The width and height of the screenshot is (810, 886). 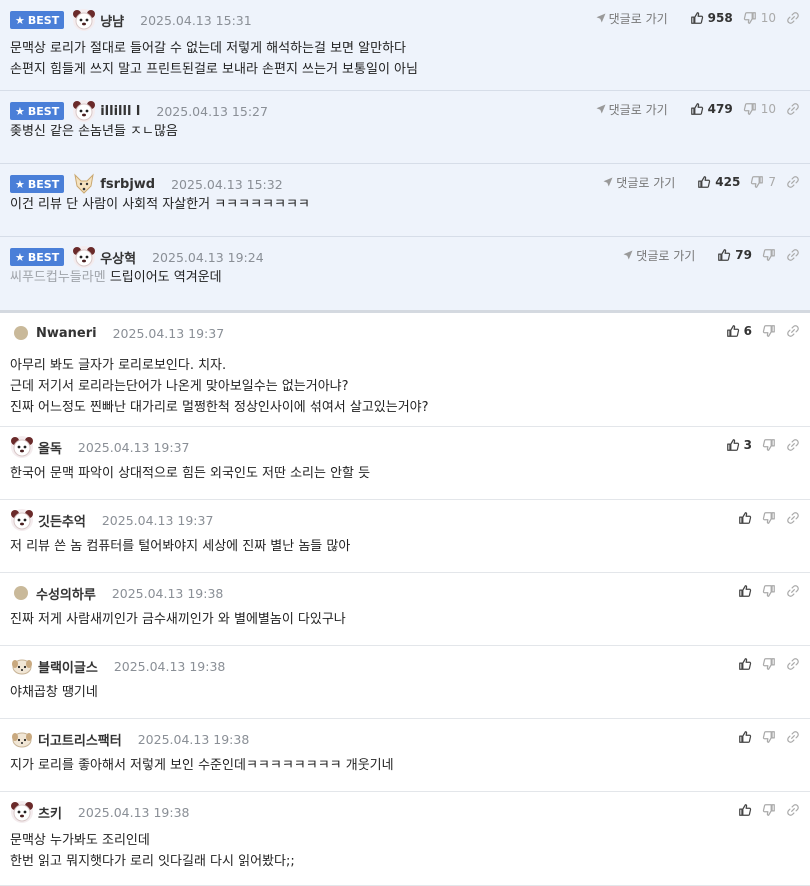 I want to click on comment-body: 저 리뷰 쓴 놈 컴퓨터를 털어봐야지 세상에 진짜 별난 놈들 많아, so click(x=405, y=546).